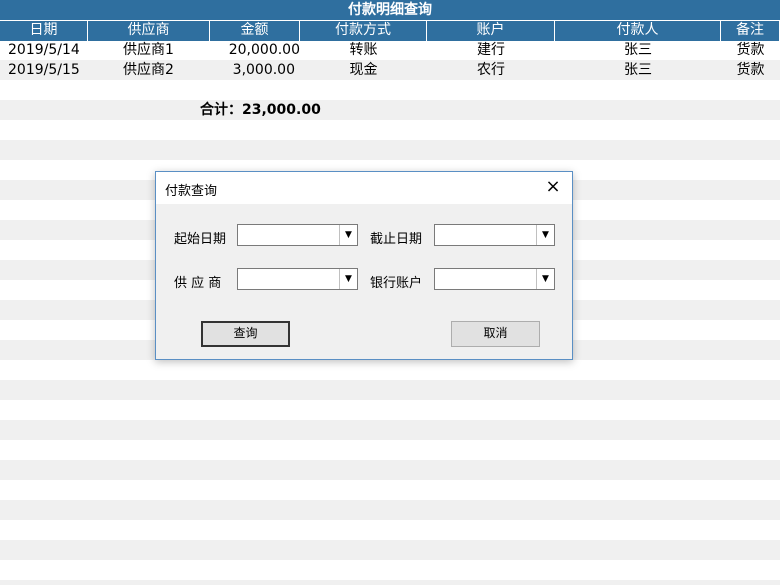 Image resolution: width=780 pixels, height=585 pixels. Describe the element at coordinates (638, 31) in the screenshot. I see `column-header-payer: 付款人` at that location.